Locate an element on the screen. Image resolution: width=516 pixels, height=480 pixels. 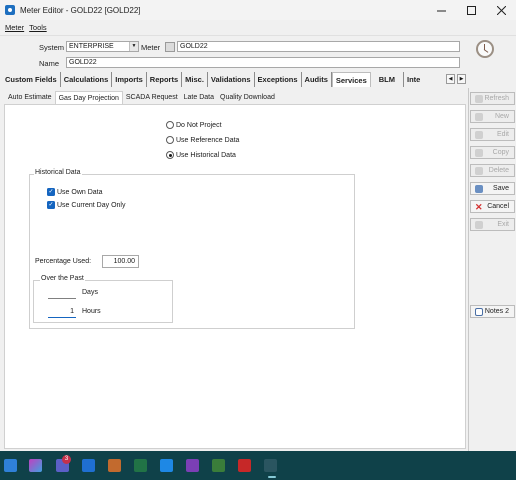
cancel-button: ✕ Cancel is located at coordinates (492, 206).